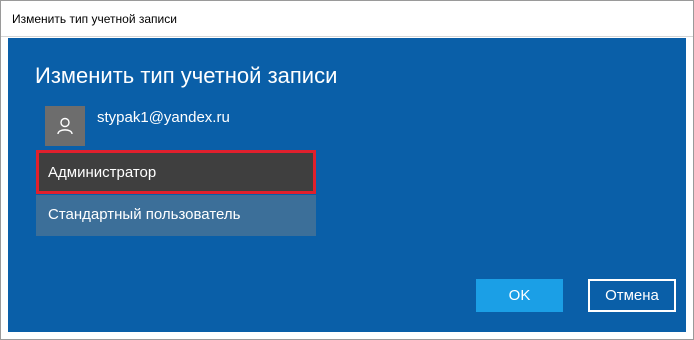 This screenshot has width=694, height=340. Describe the element at coordinates (519, 295) in the screenshot. I see `ok-button: OK` at that location.